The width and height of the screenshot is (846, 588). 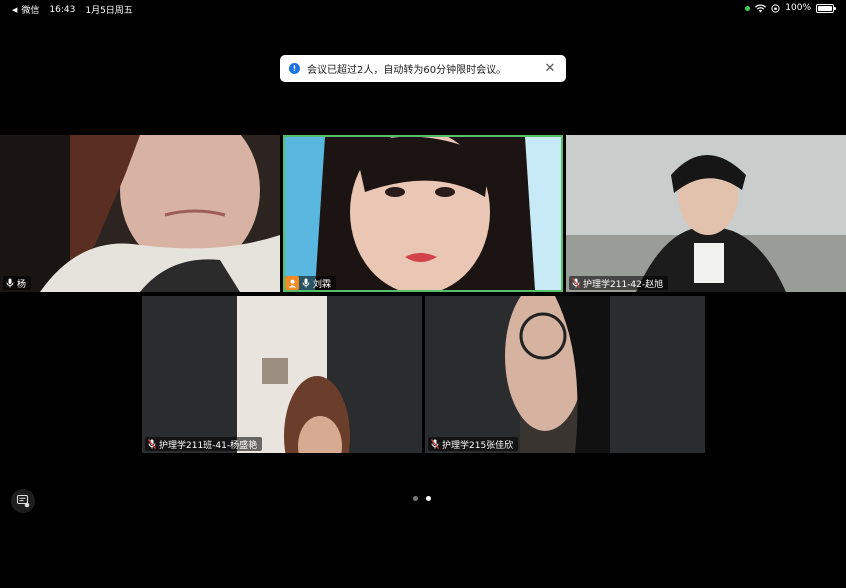 I want to click on page-indicator, so click(x=422, y=498).